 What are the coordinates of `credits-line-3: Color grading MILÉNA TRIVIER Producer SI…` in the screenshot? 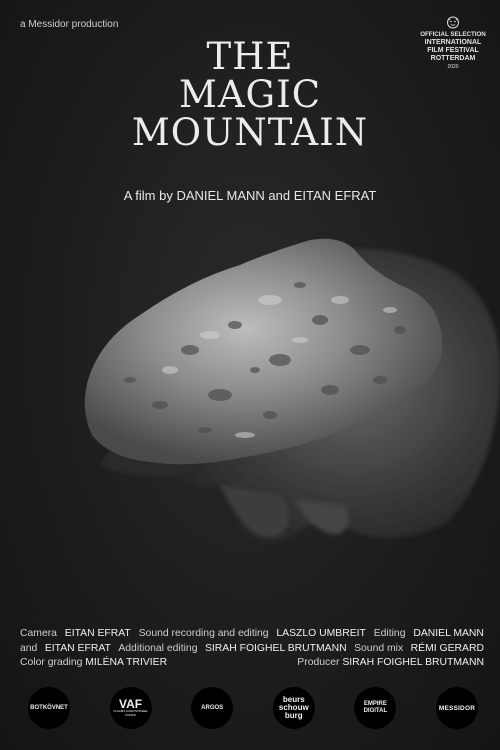 It's located at (252, 663).